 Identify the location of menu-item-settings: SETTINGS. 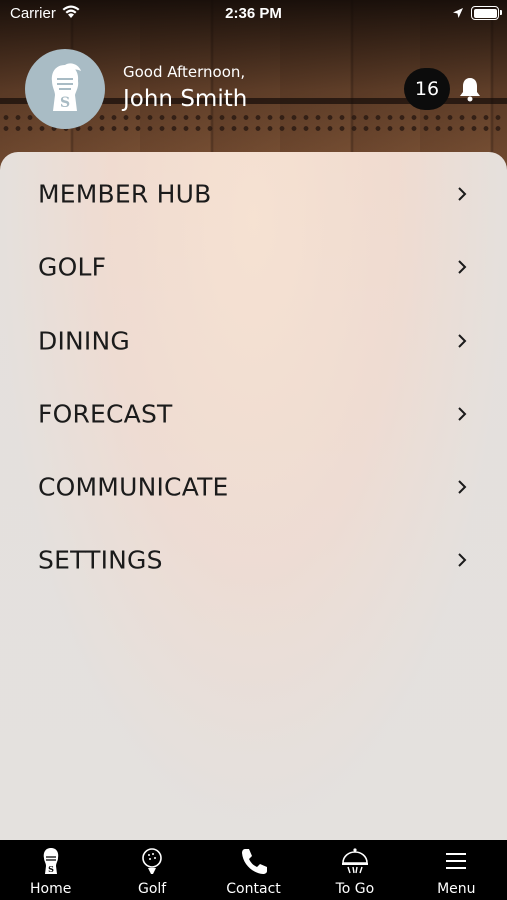
(253, 554).